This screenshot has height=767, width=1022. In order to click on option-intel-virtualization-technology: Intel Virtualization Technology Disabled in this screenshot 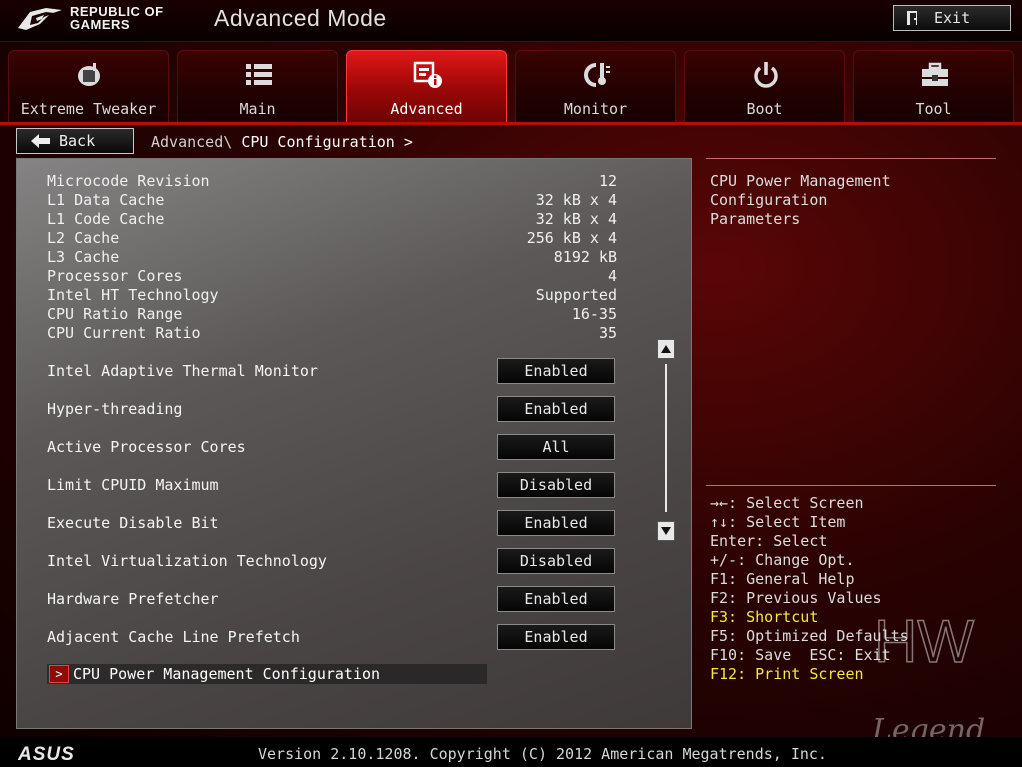, I will do `click(332, 561)`.